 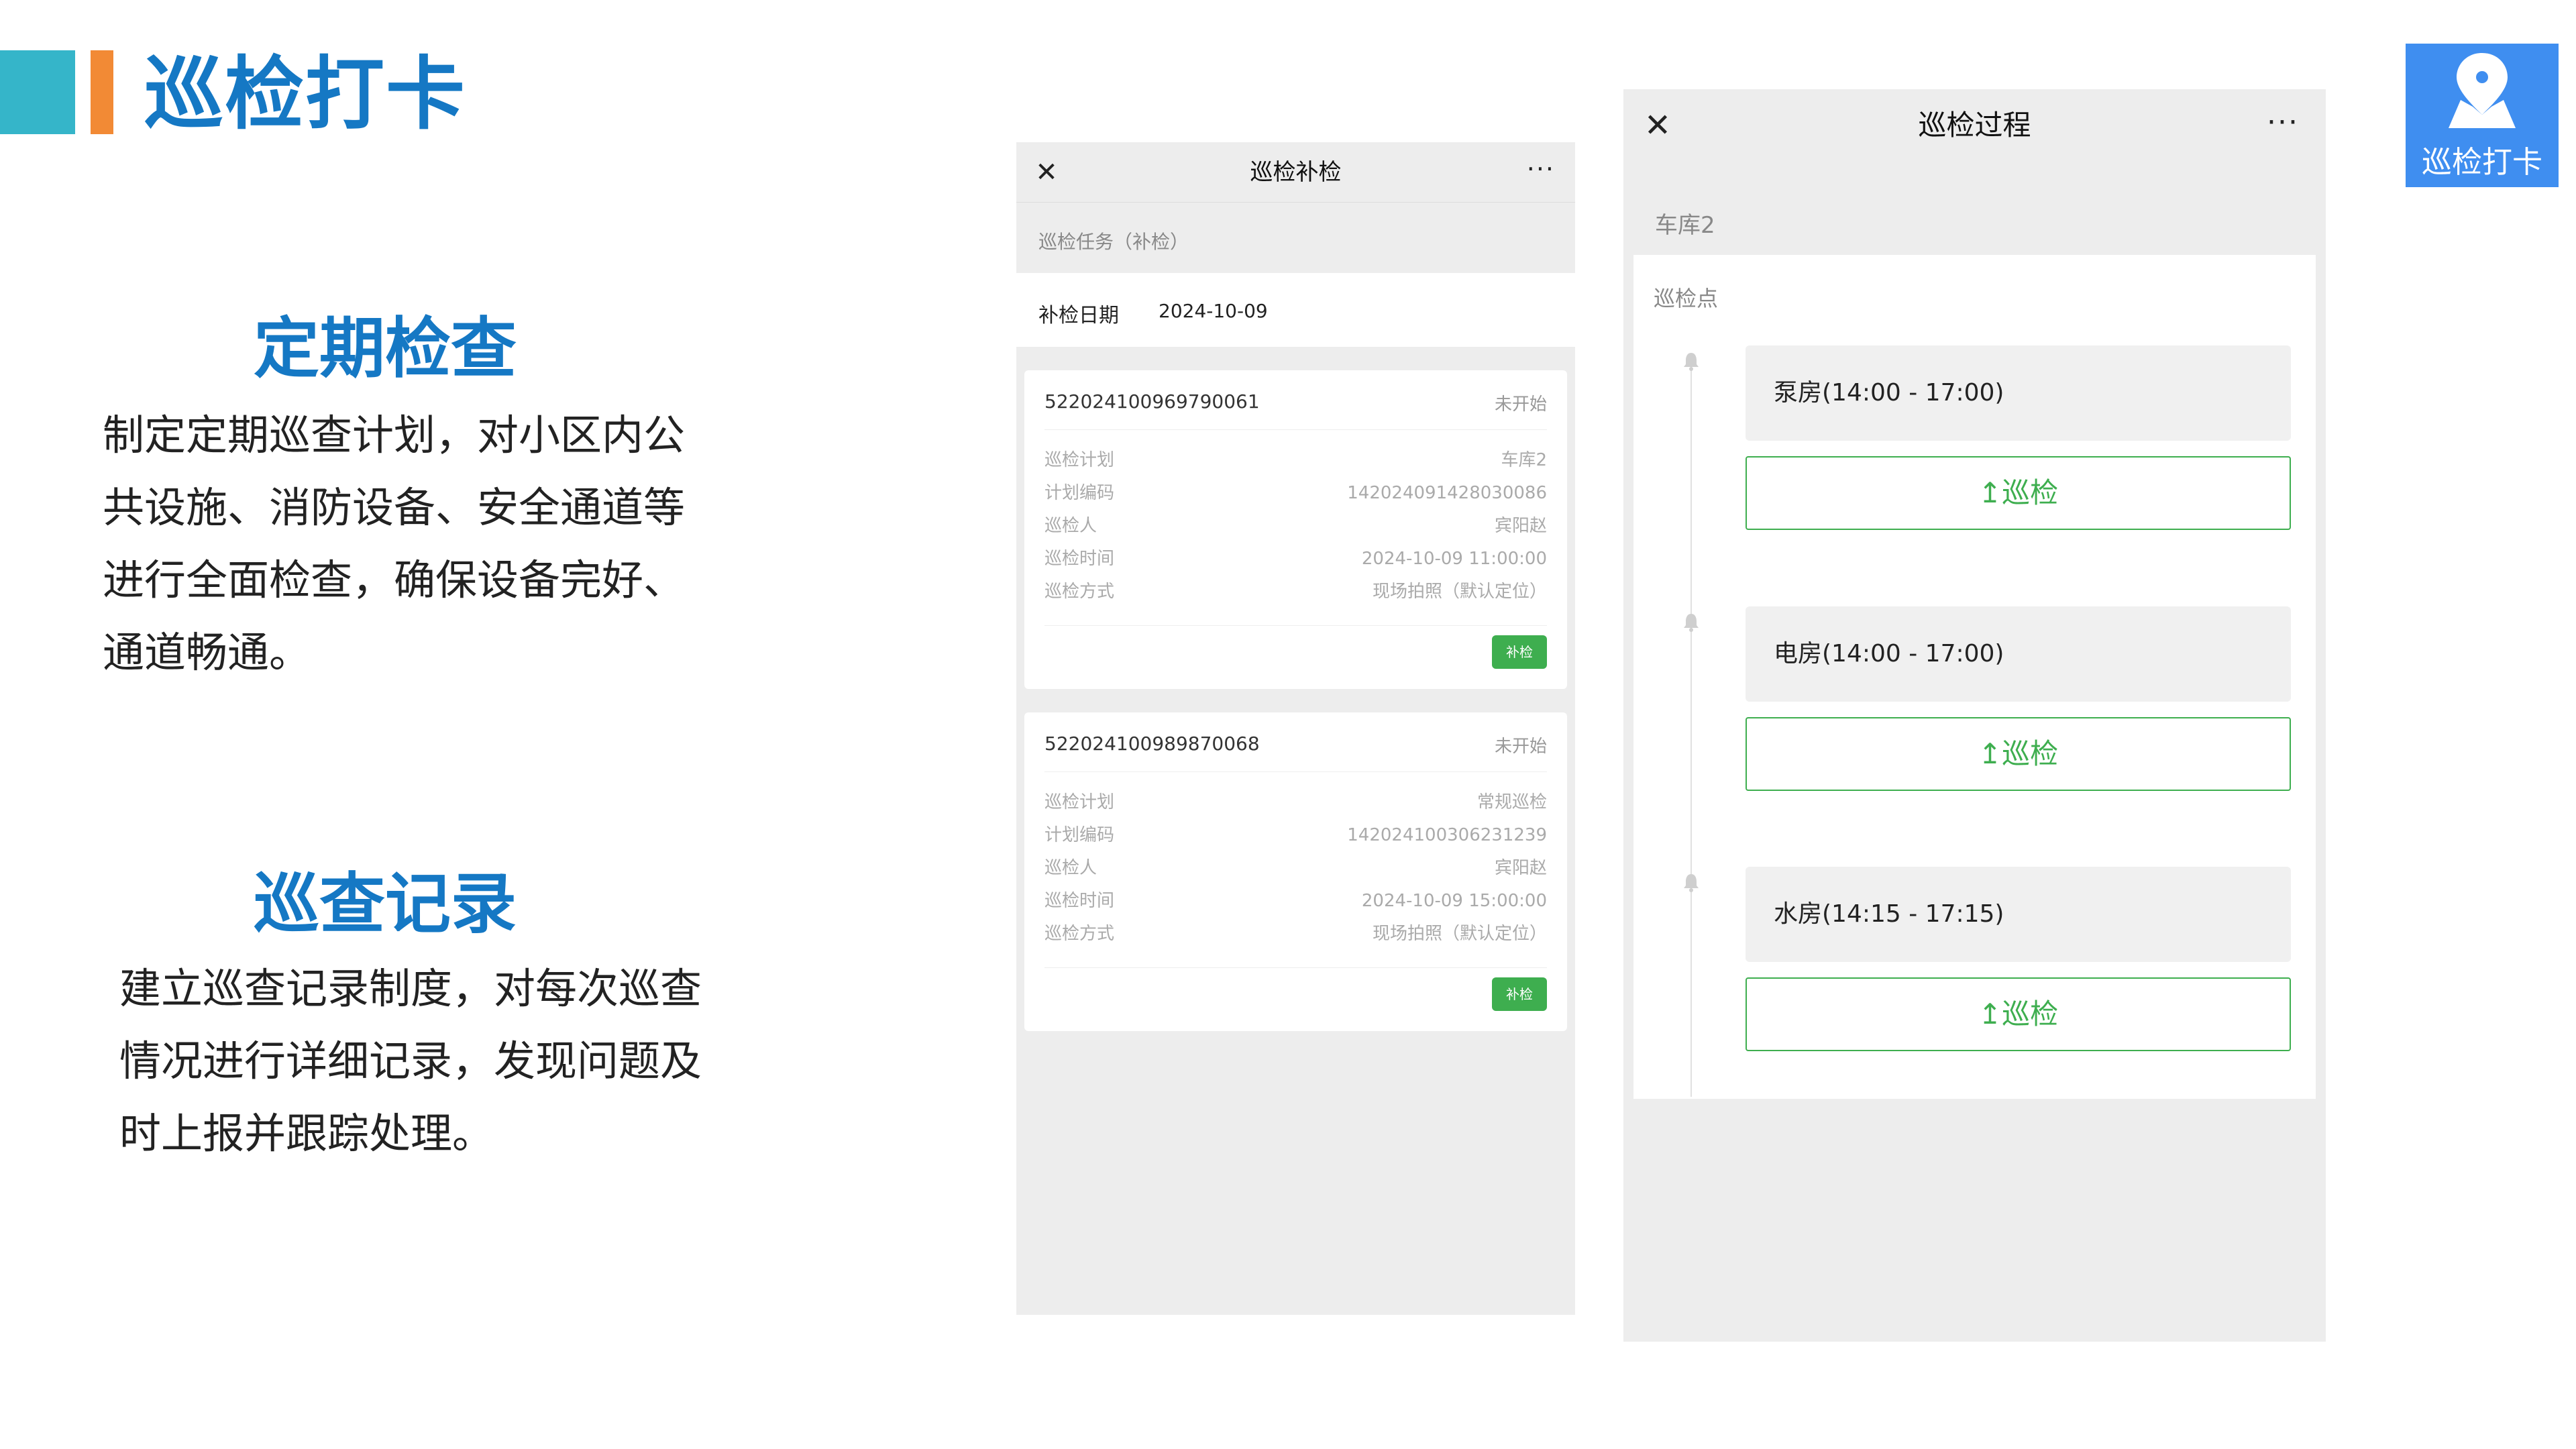 I want to click on title-accent-bar-orange, so click(x=102, y=92).